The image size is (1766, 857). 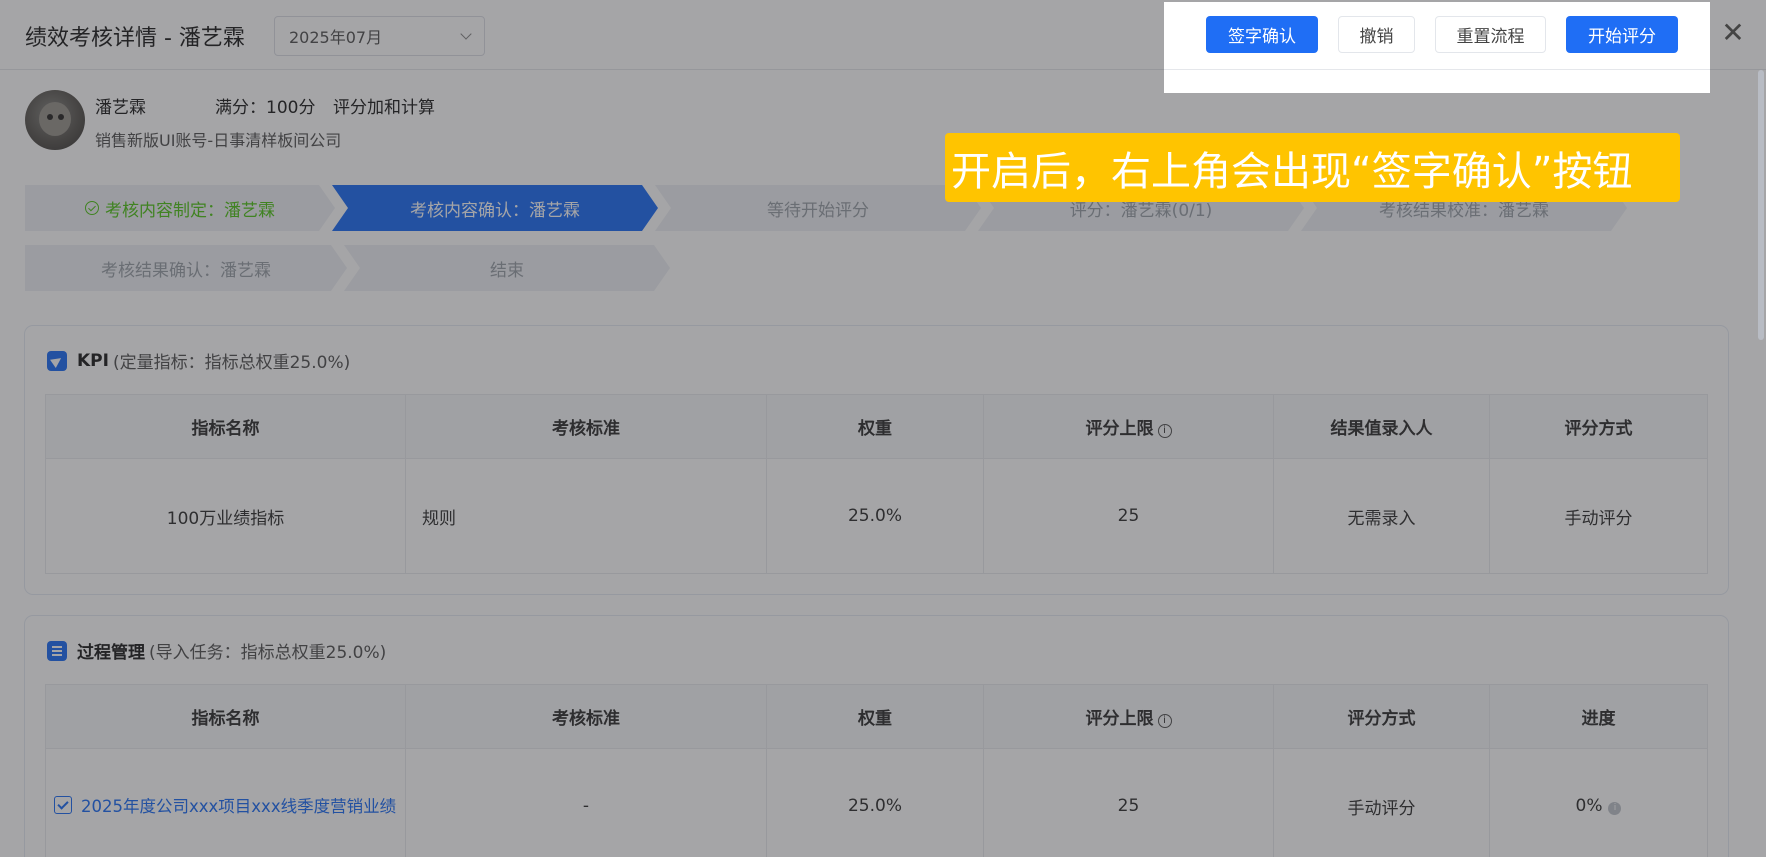 I want to click on close-icon: ✕, so click(x=1733, y=33).